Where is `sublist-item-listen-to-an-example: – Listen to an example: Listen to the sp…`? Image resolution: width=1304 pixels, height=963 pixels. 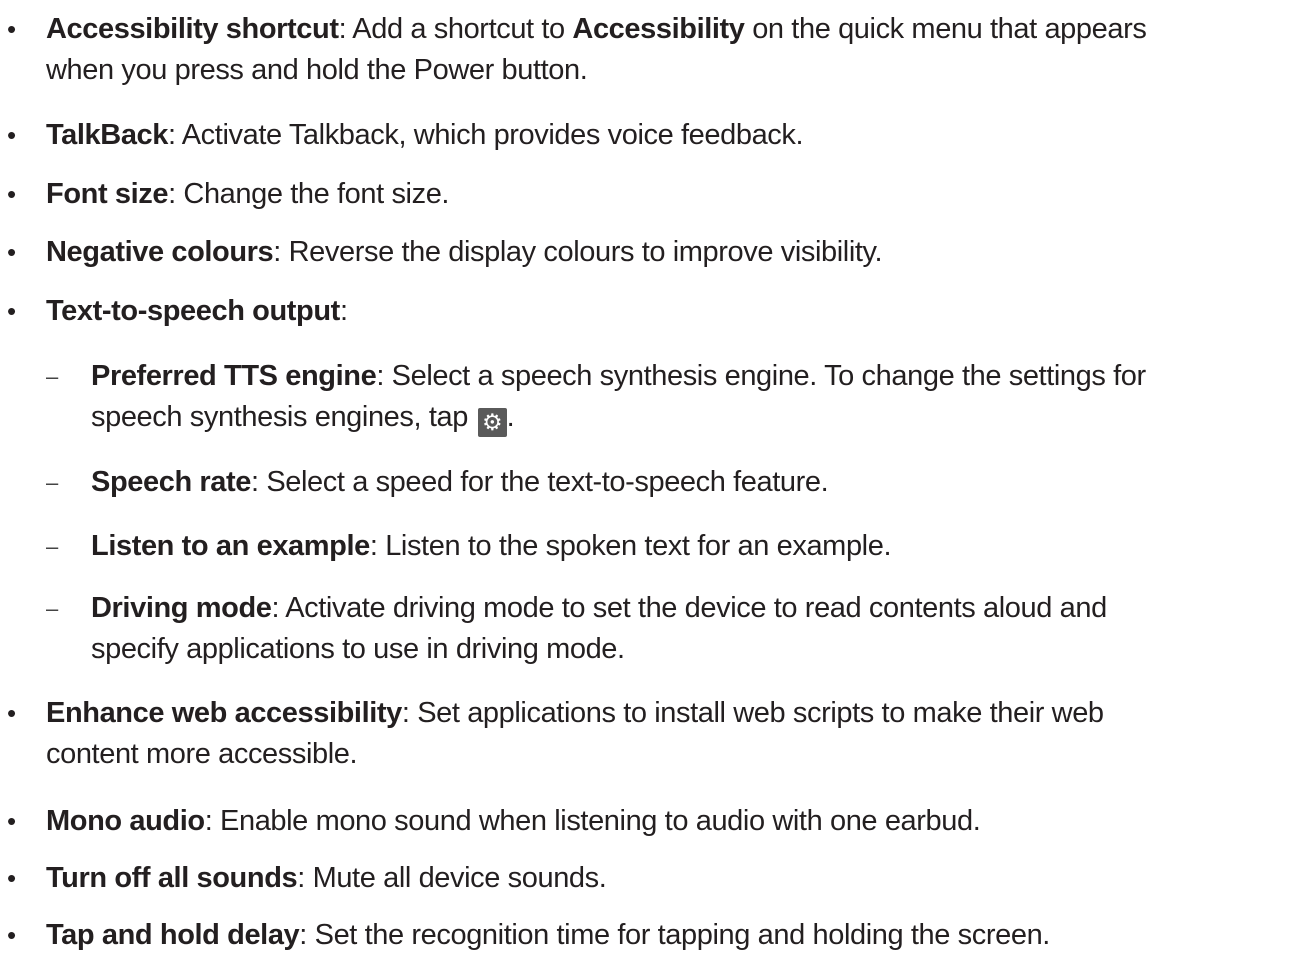 sublist-item-listen-to-an-example: – Listen to an example: Listen to the sp… is located at coordinates (469, 546).